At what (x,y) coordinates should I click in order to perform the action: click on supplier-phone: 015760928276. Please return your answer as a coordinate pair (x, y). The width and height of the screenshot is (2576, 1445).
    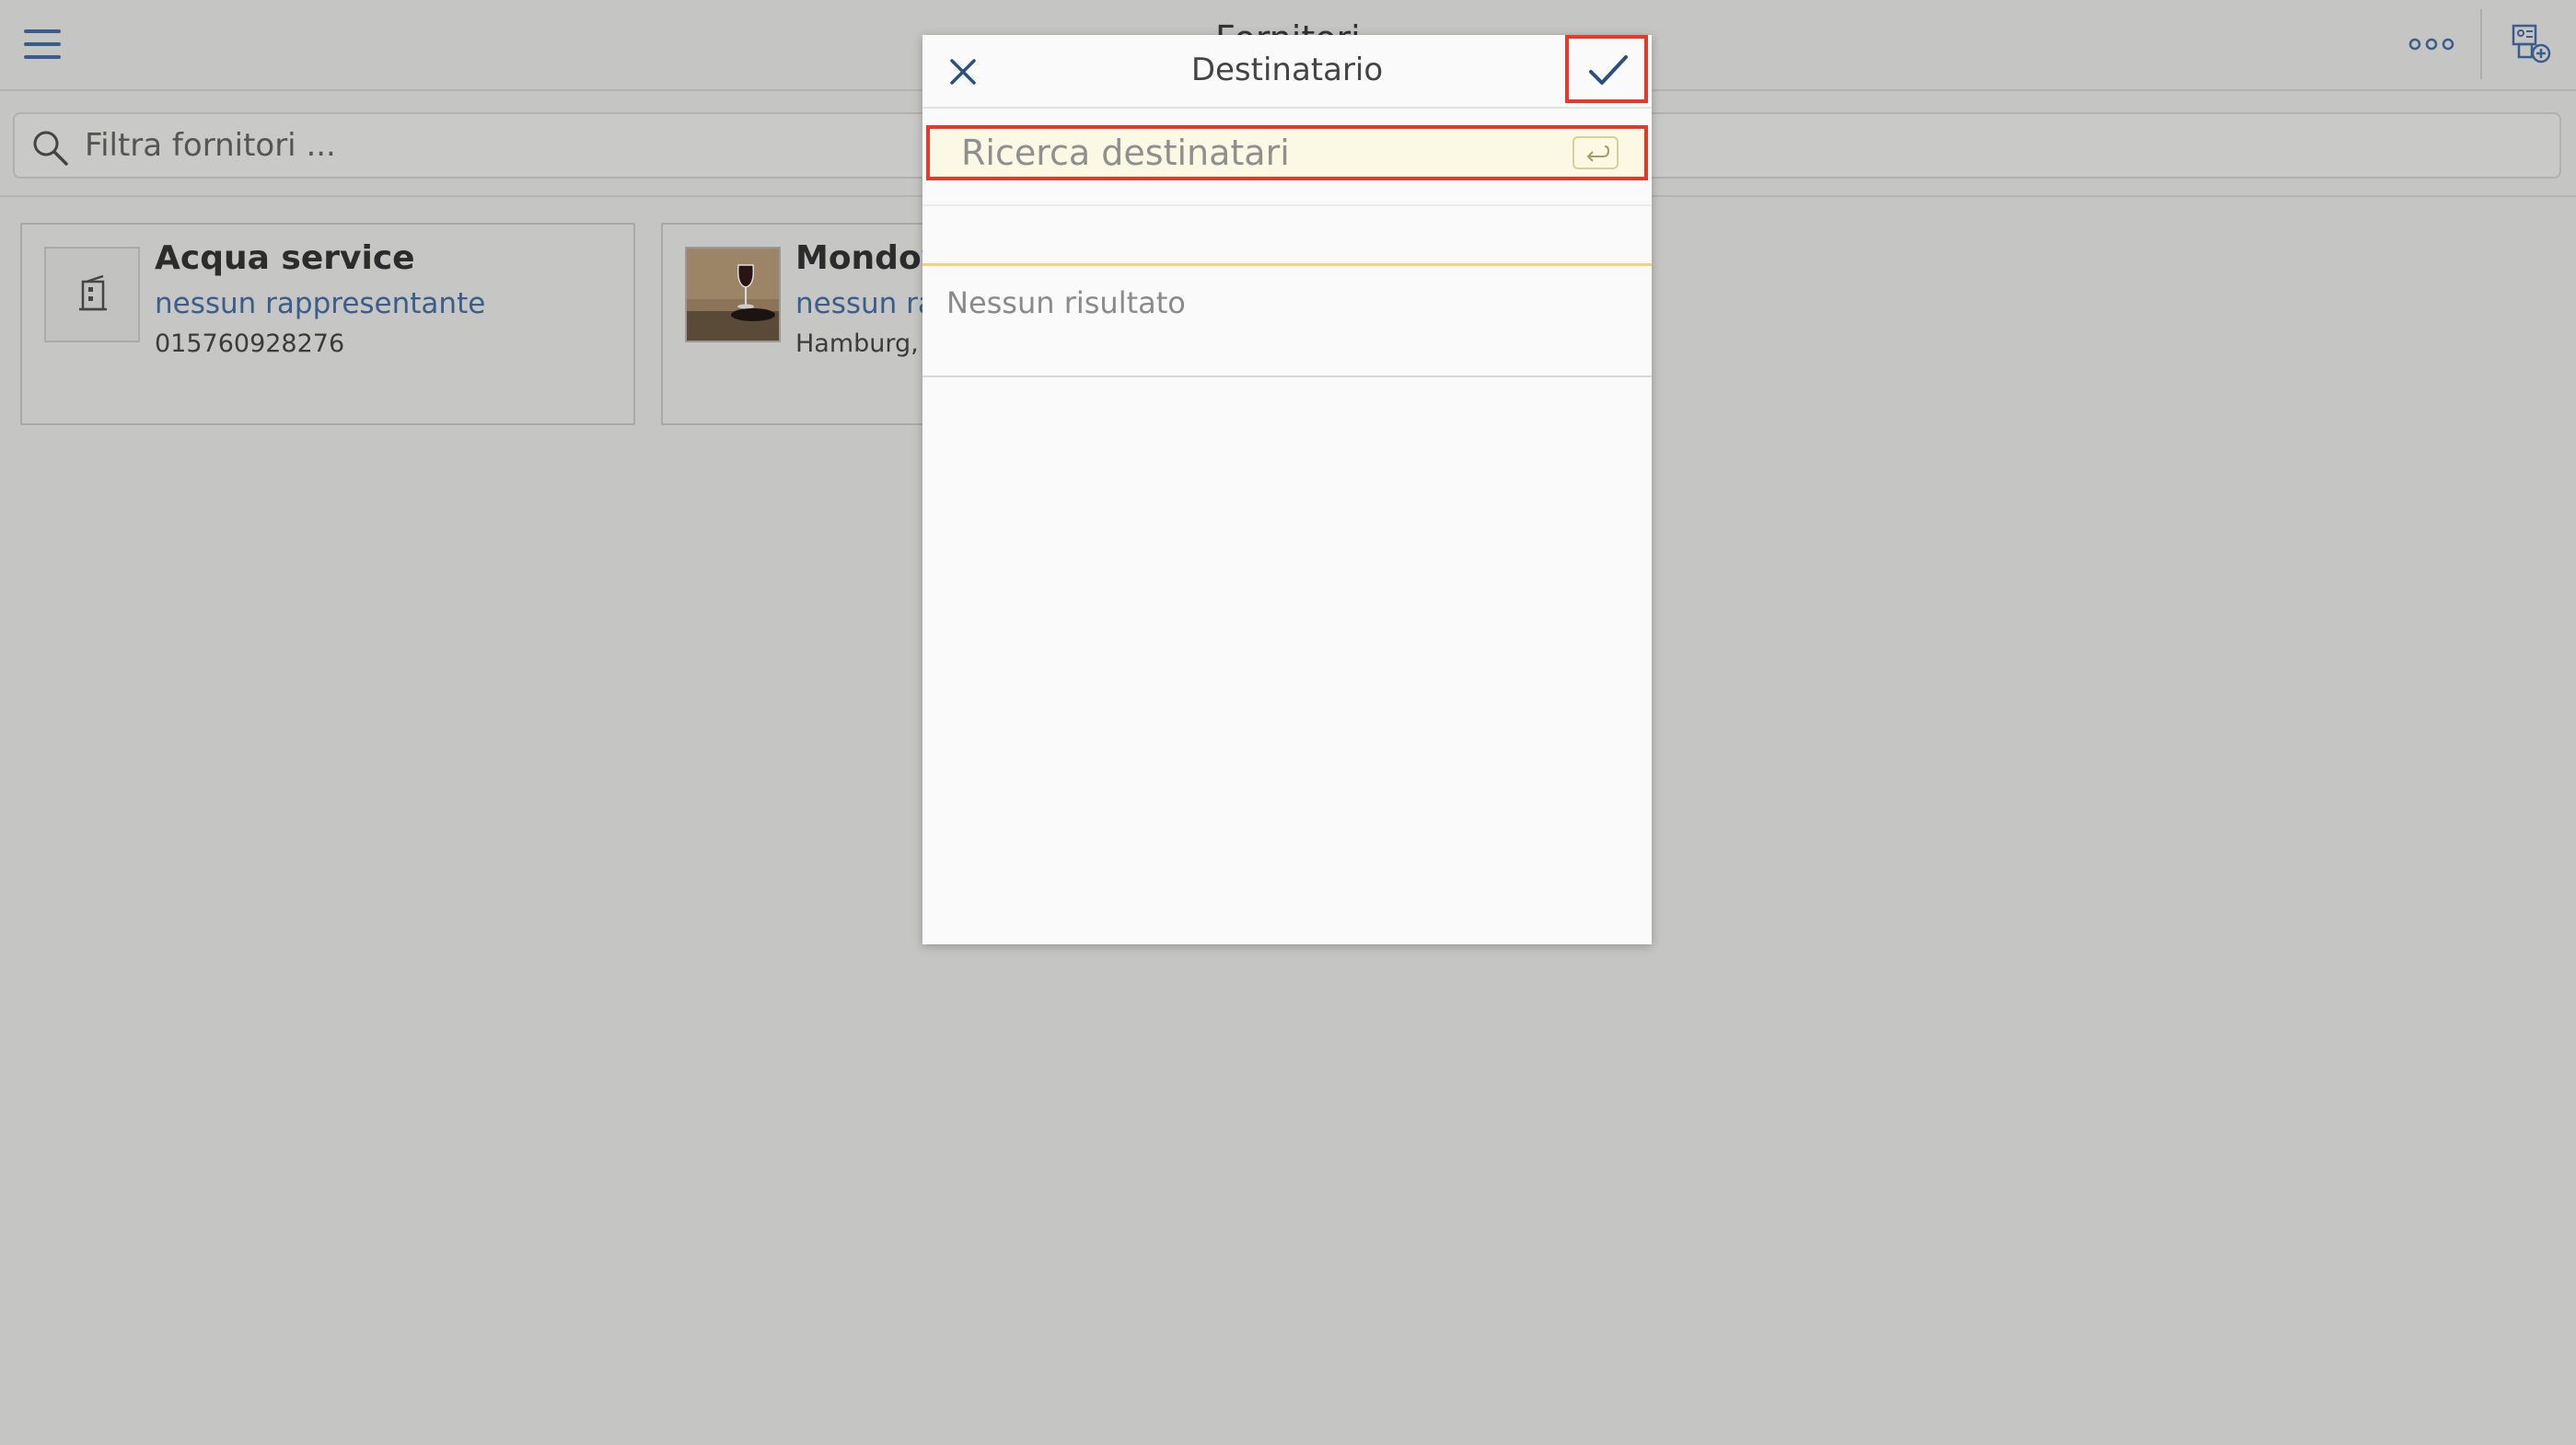
    Looking at the image, I should click on (250, 343).